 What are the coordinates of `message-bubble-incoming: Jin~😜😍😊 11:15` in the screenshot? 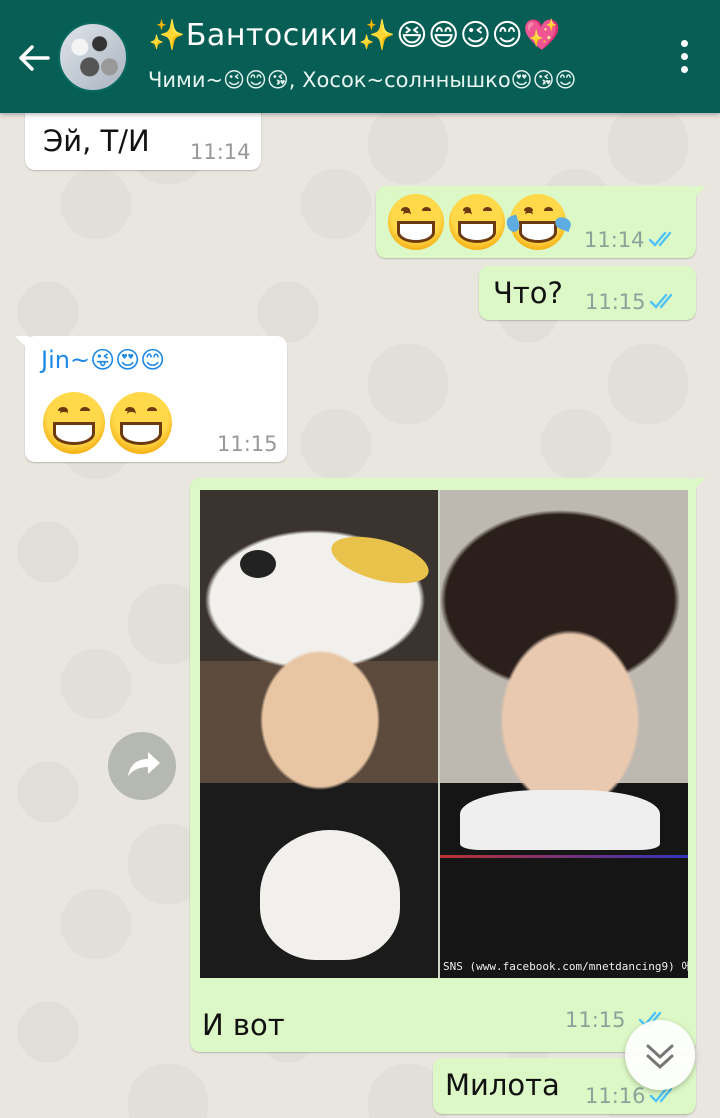 It's located at (151, 399).